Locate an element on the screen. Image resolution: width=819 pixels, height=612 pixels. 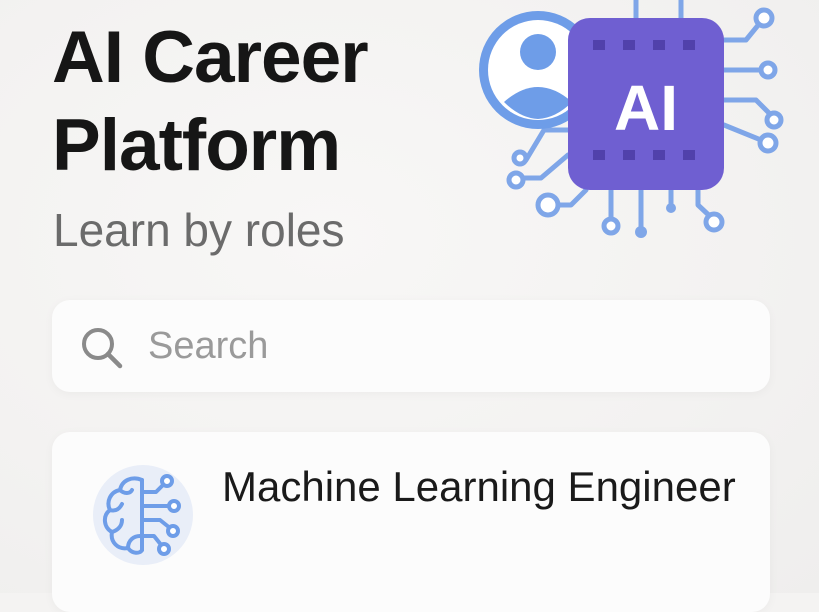
page-title: AI Career Platform is located at coordinates (210, 101).